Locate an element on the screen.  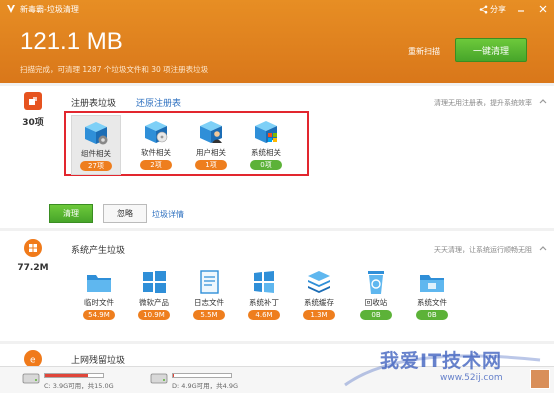
share-label: 分享 is located at coordinates (498, 9).